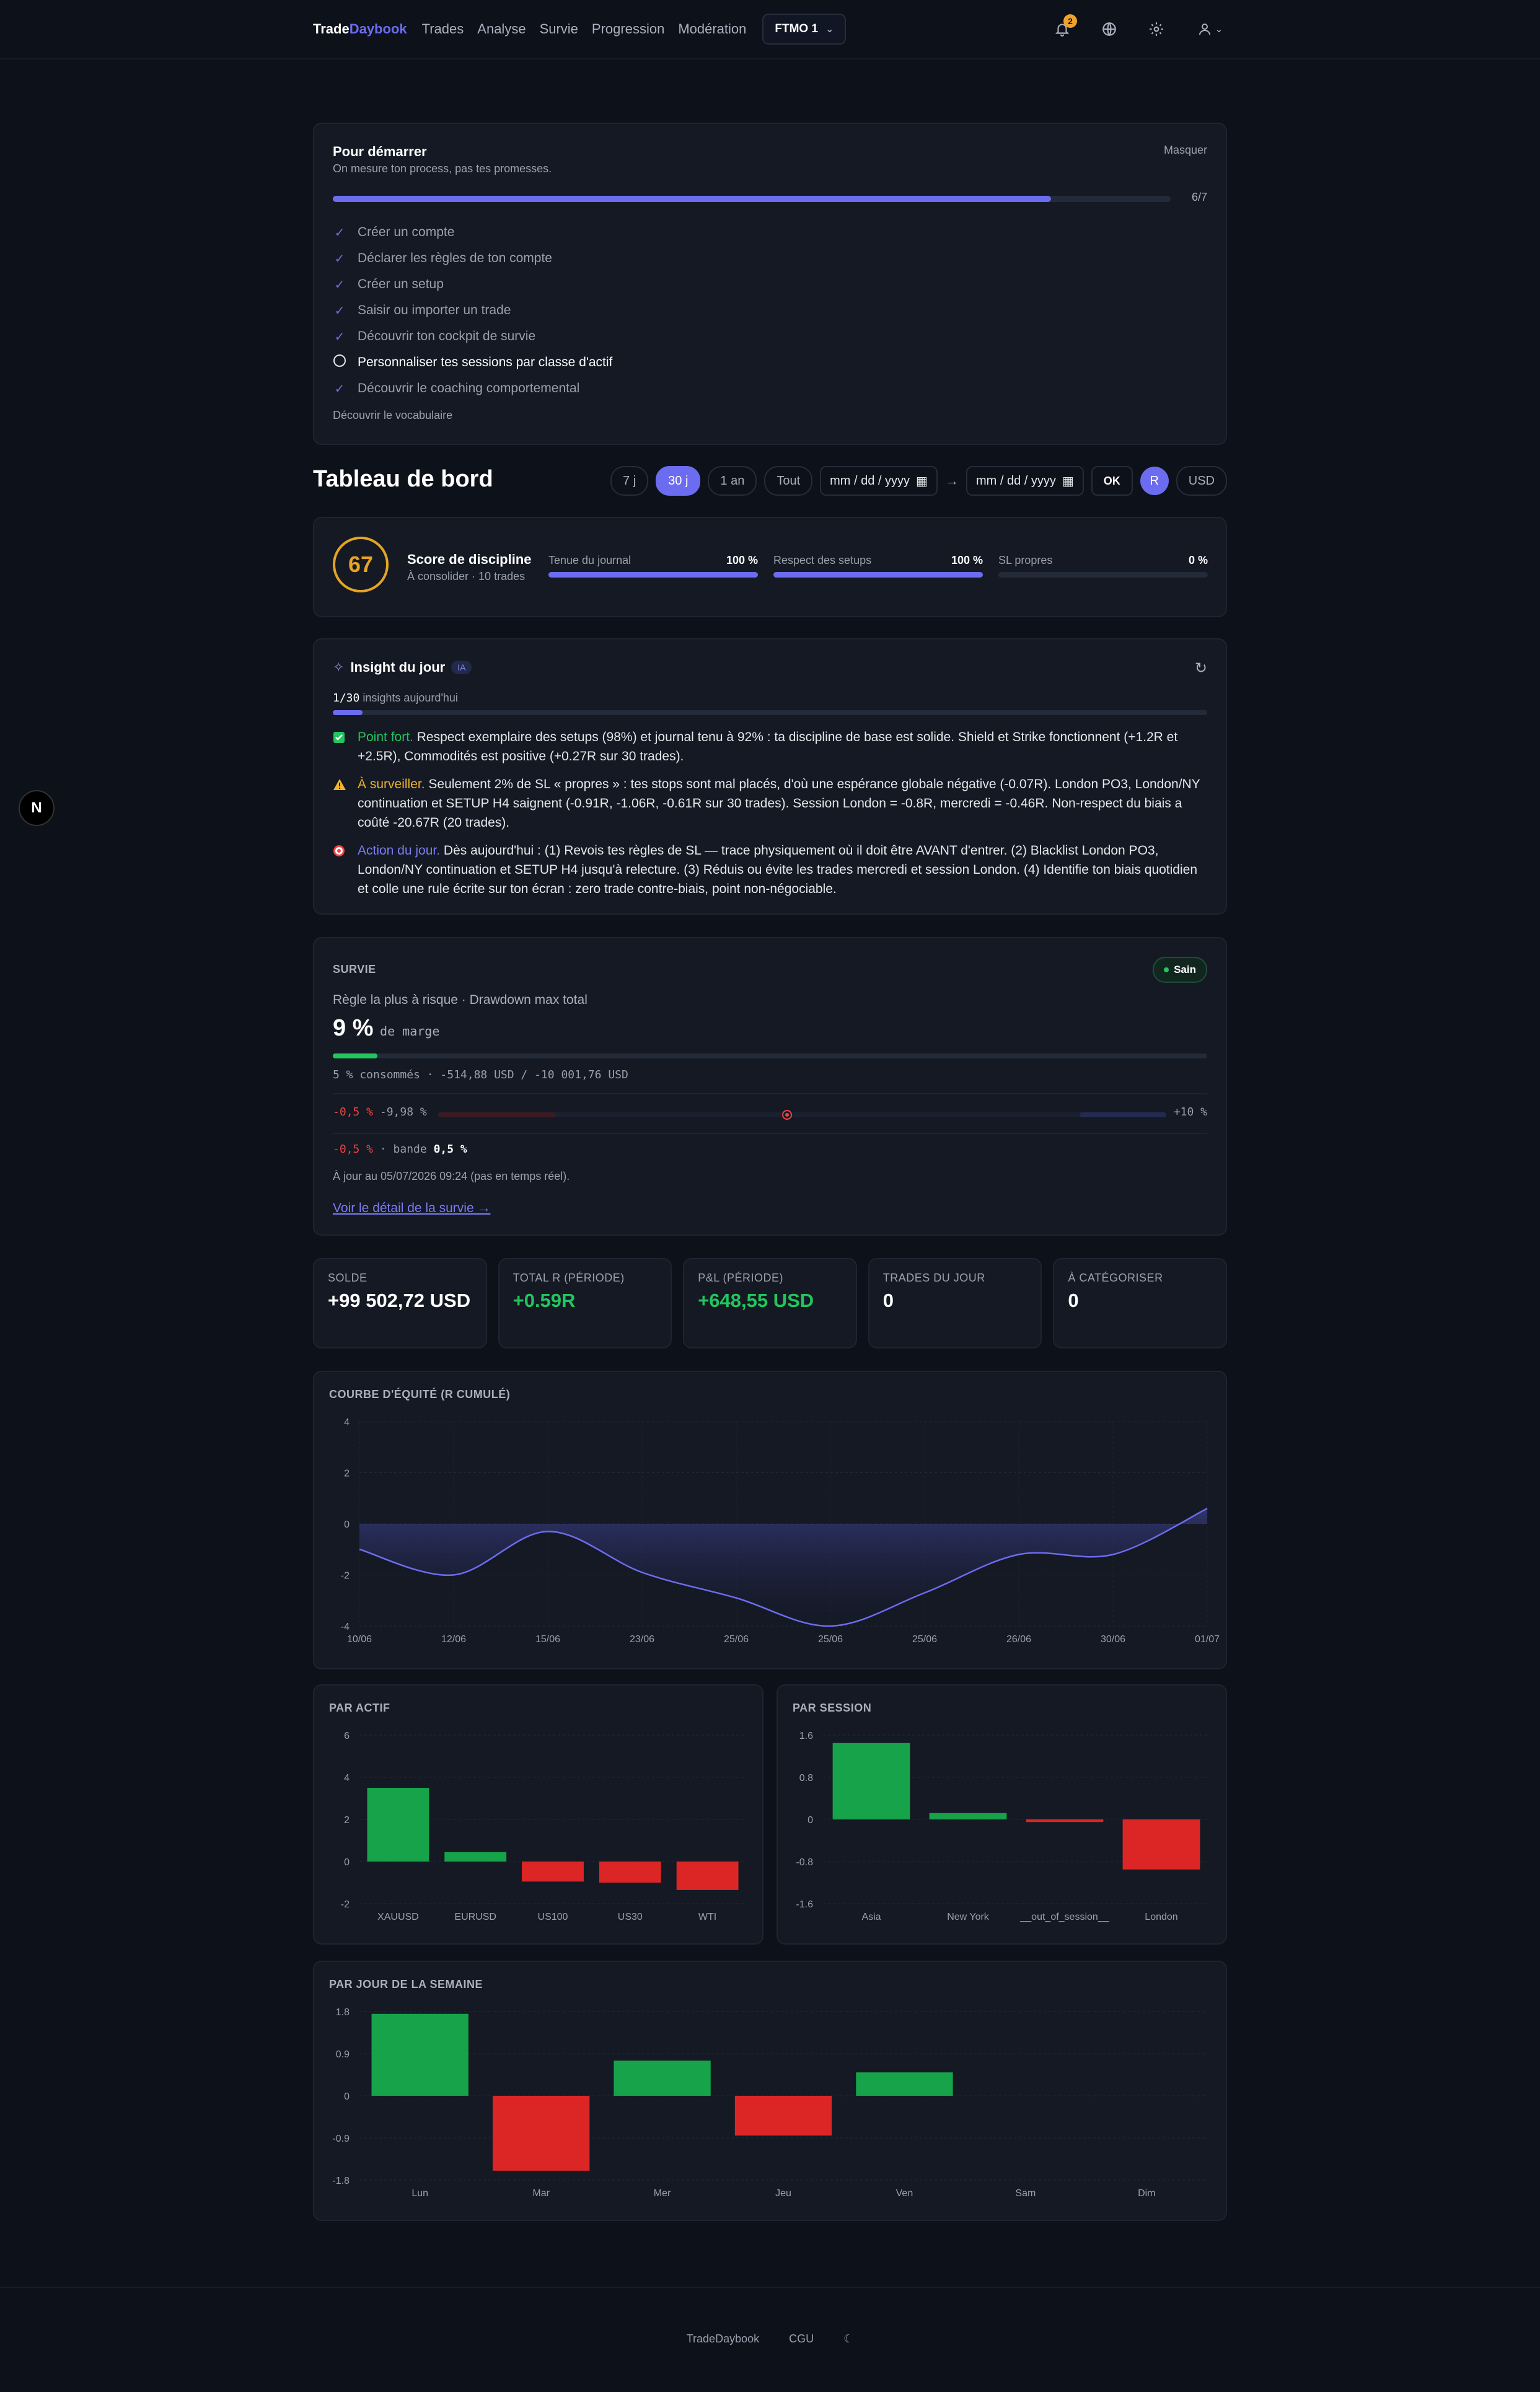 This screenshot has width=1540, height=2392. What do you see at coordinates (501, 29) in the screenshot?
I see `nav-analyse: Analyse` at bounding box center [501, 29].